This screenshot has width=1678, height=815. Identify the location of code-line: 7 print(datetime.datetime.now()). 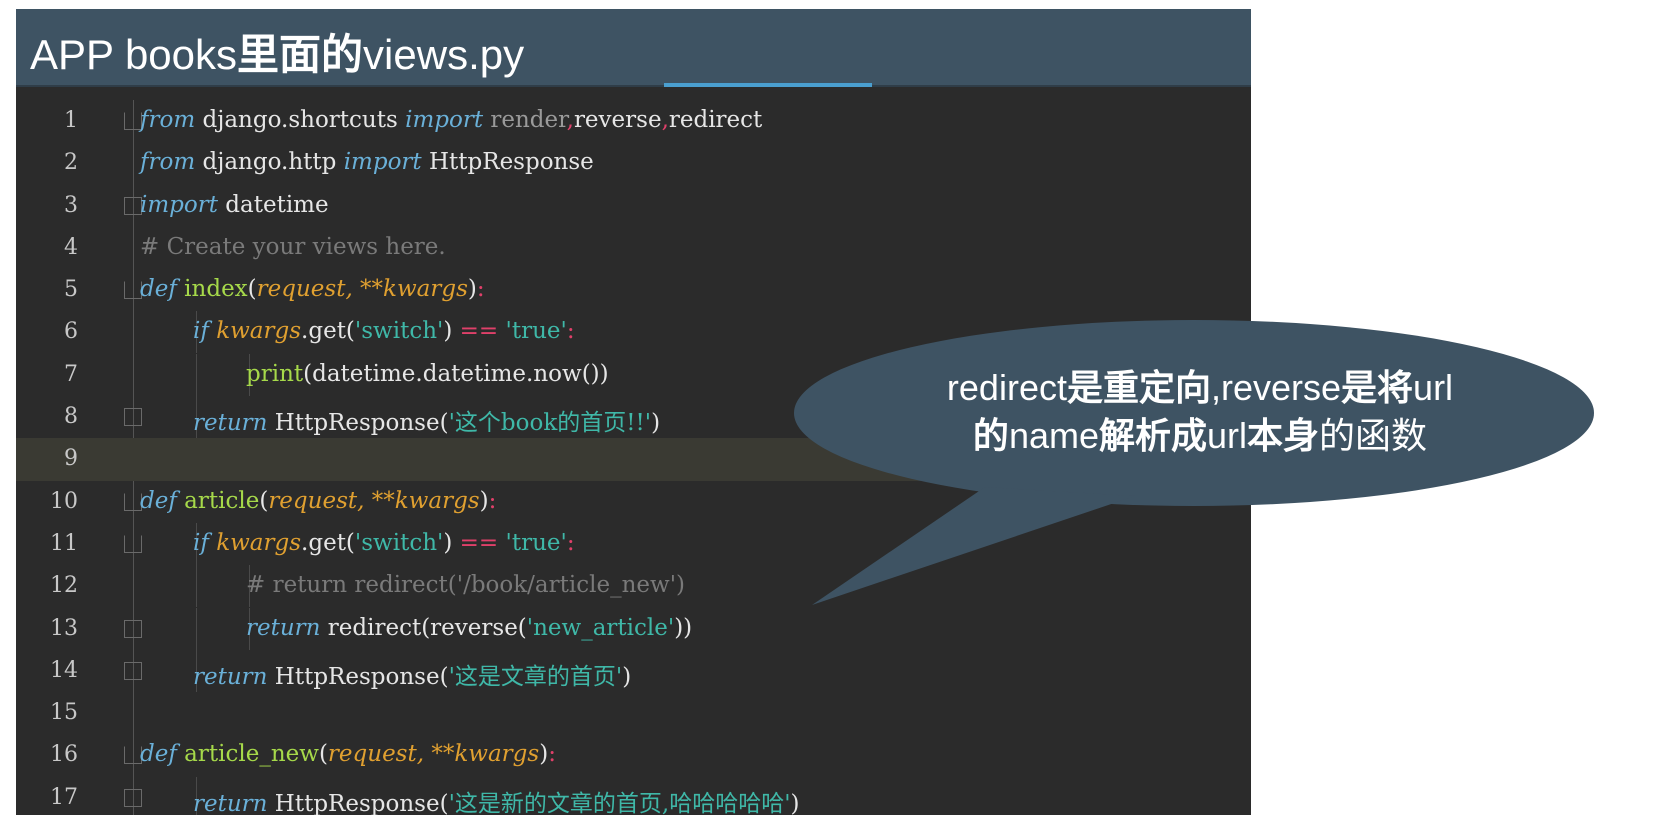
(633, 374).